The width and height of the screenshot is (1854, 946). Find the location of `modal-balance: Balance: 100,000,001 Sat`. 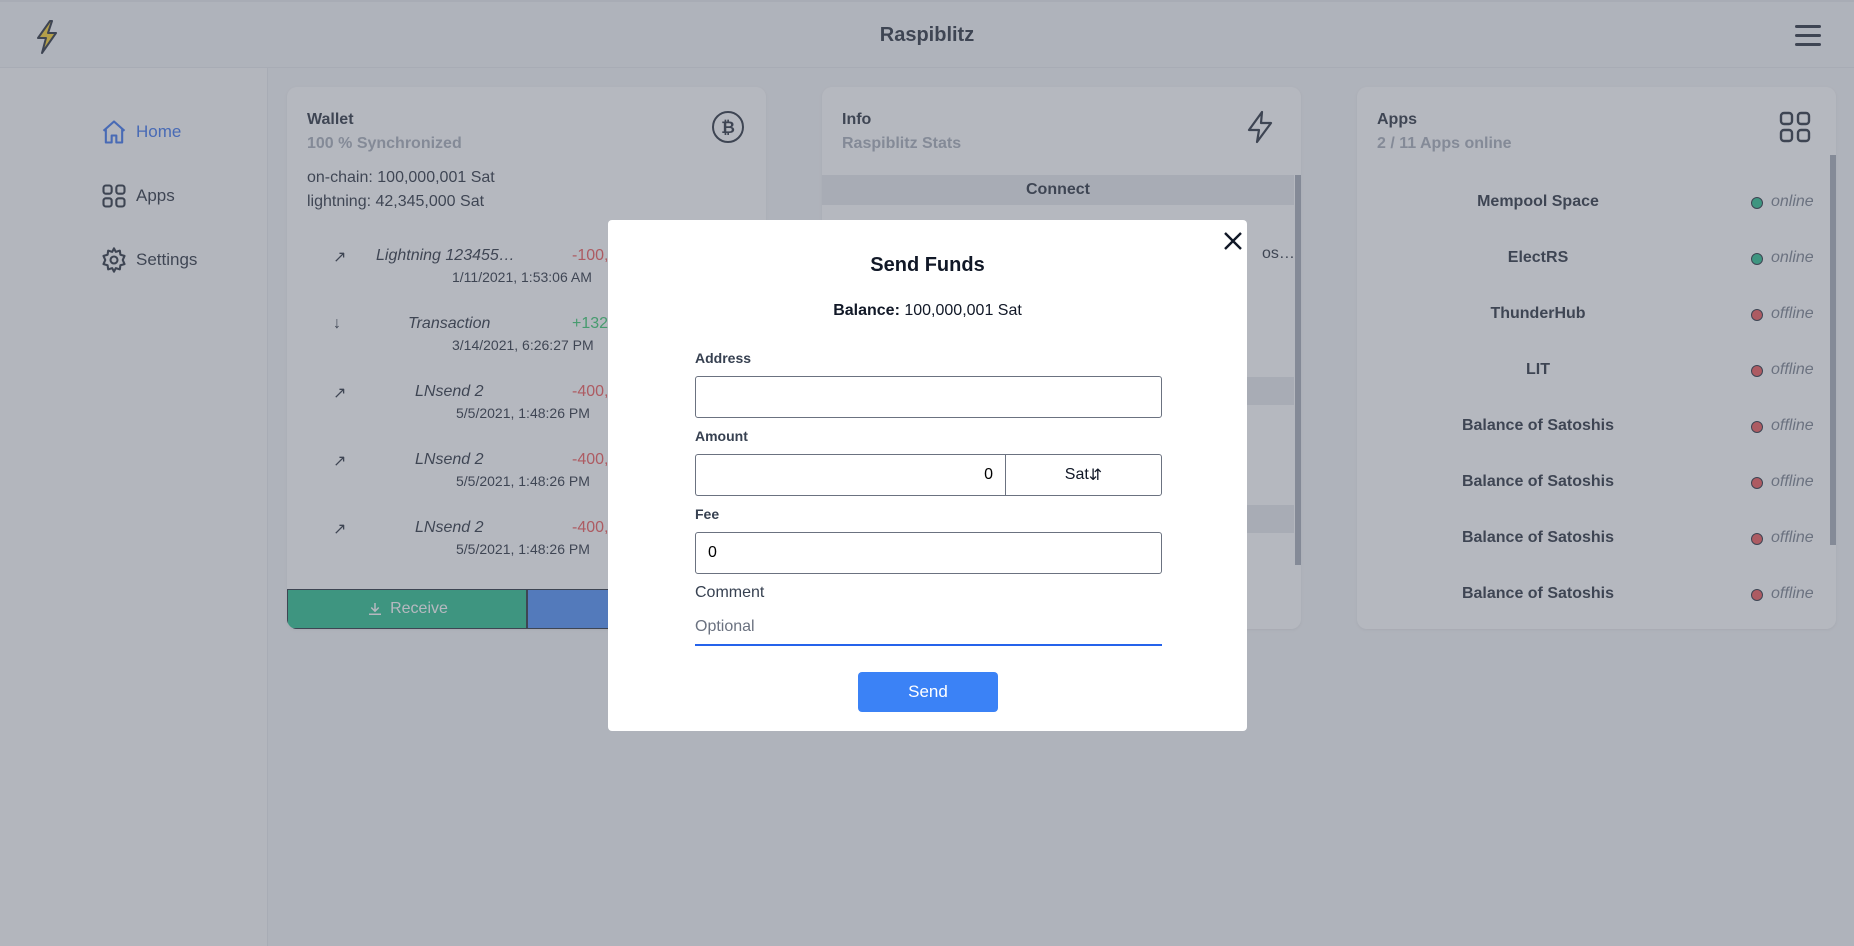

modal-balance: Balance: 100,000,001 Sat is located at coordinates (927, 311).